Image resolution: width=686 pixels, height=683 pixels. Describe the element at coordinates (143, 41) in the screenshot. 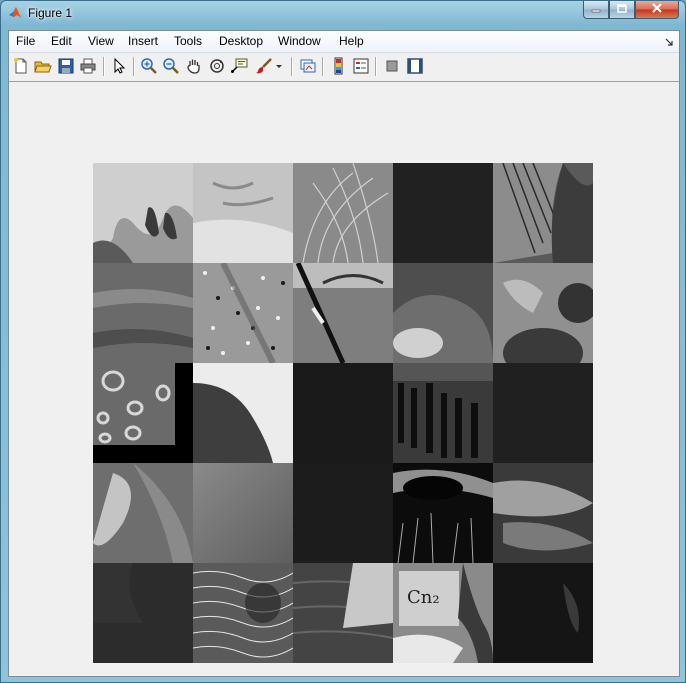

I see `menu-insert: Insert` at that location.